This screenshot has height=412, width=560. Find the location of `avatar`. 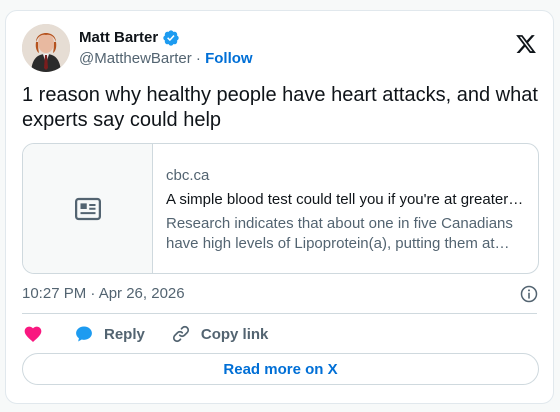

avatar is located at coordinates (46, 48).